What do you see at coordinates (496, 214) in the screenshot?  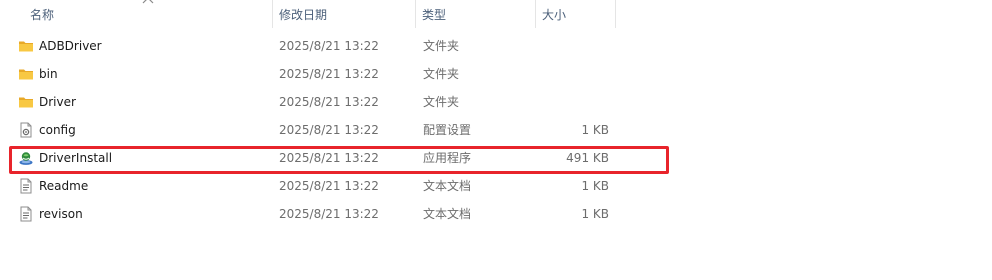 I see `file-row: revison 2025/8/21 13:22 文本文档 1 KB` at bounding box center [496, 214].